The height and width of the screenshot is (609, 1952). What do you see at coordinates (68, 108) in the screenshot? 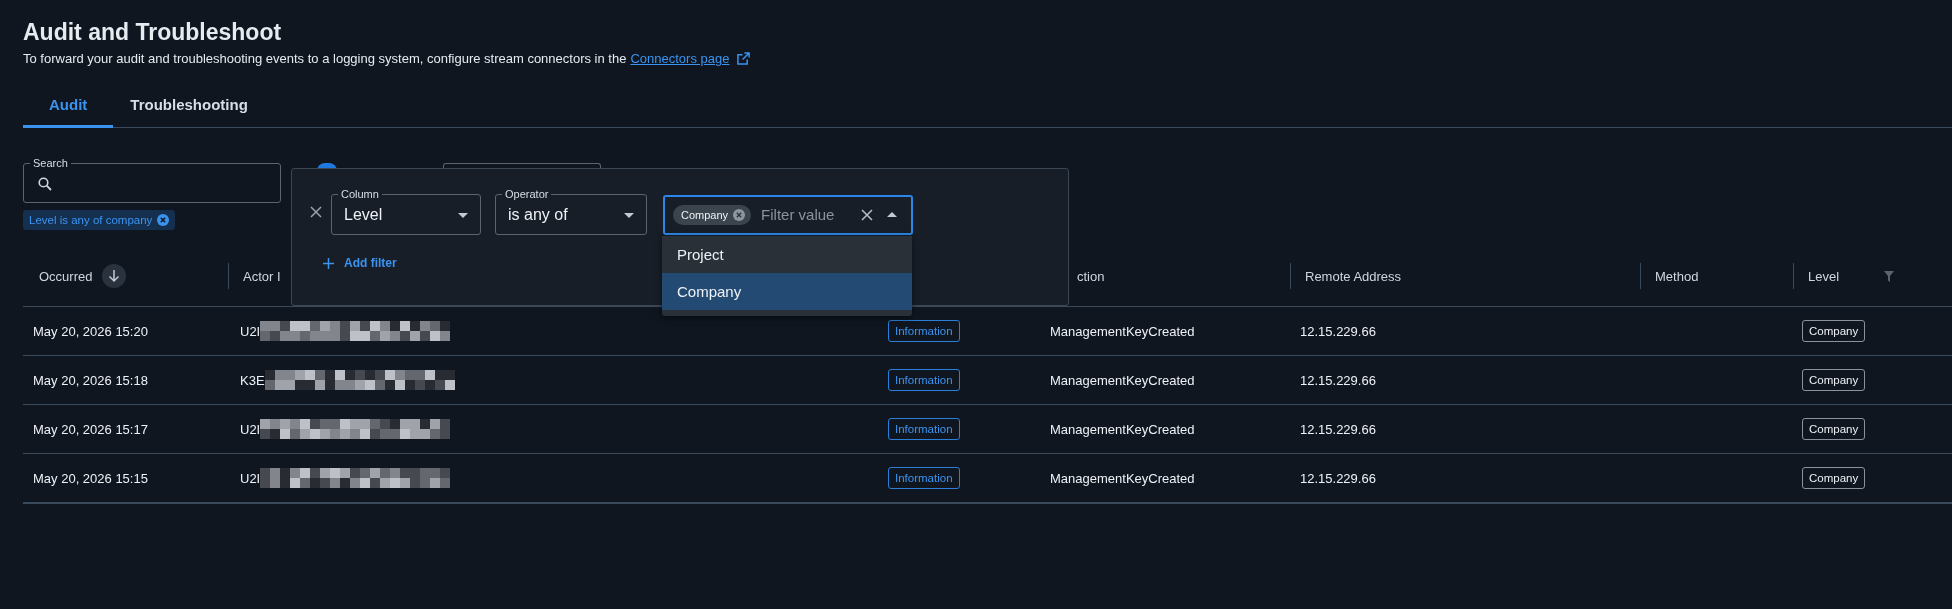
I see `tab: Audit` at bounding box center [68, 108].